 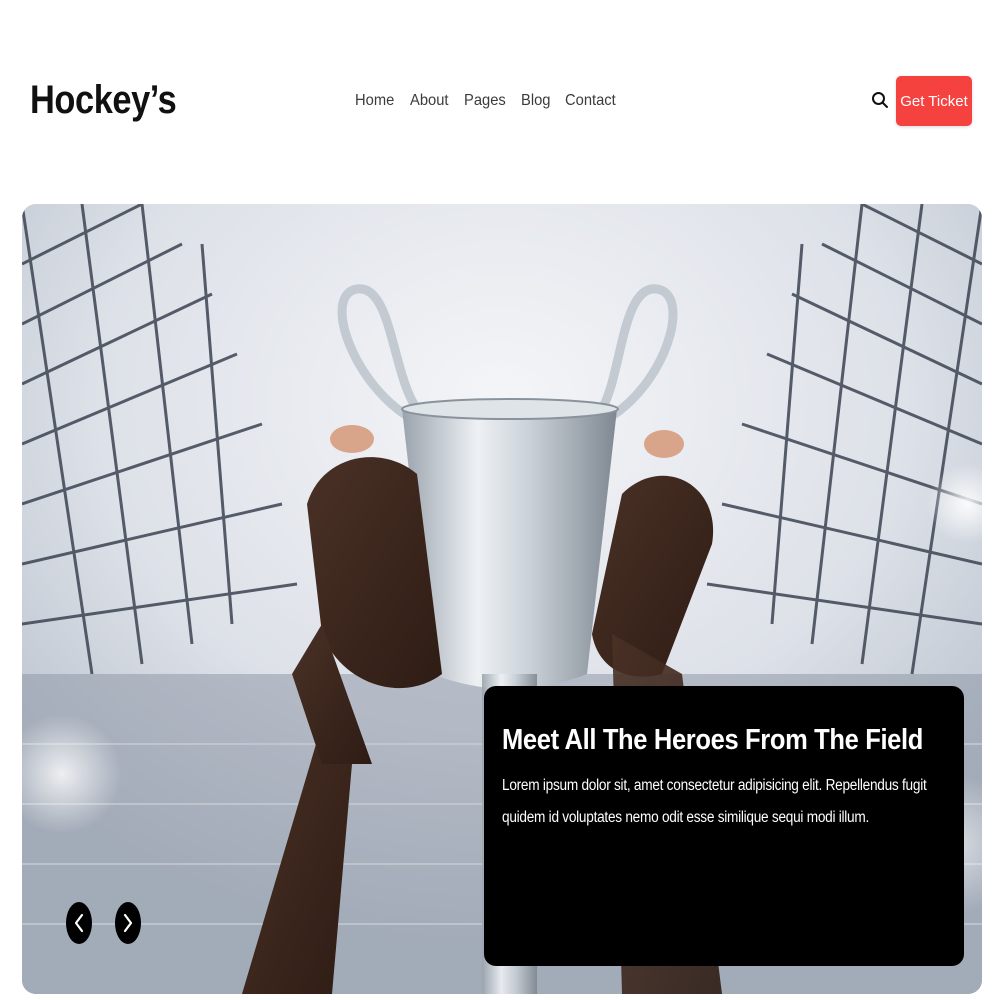 What do you see at coordinates (103, 100) in the screenshot?
I see `site-logo: Hockey’s` at bounding box center [103, 100].